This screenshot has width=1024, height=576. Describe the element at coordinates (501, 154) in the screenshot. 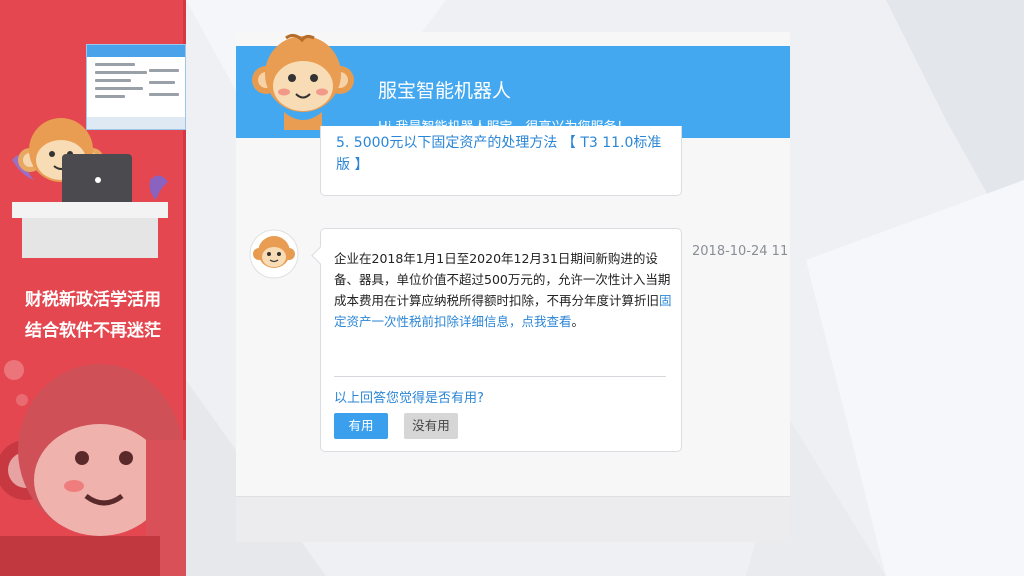

I see `previous-answer-link: 5. 5000元以下固定资产的处理方法 【 T3 11.0标准版 】` at that location.